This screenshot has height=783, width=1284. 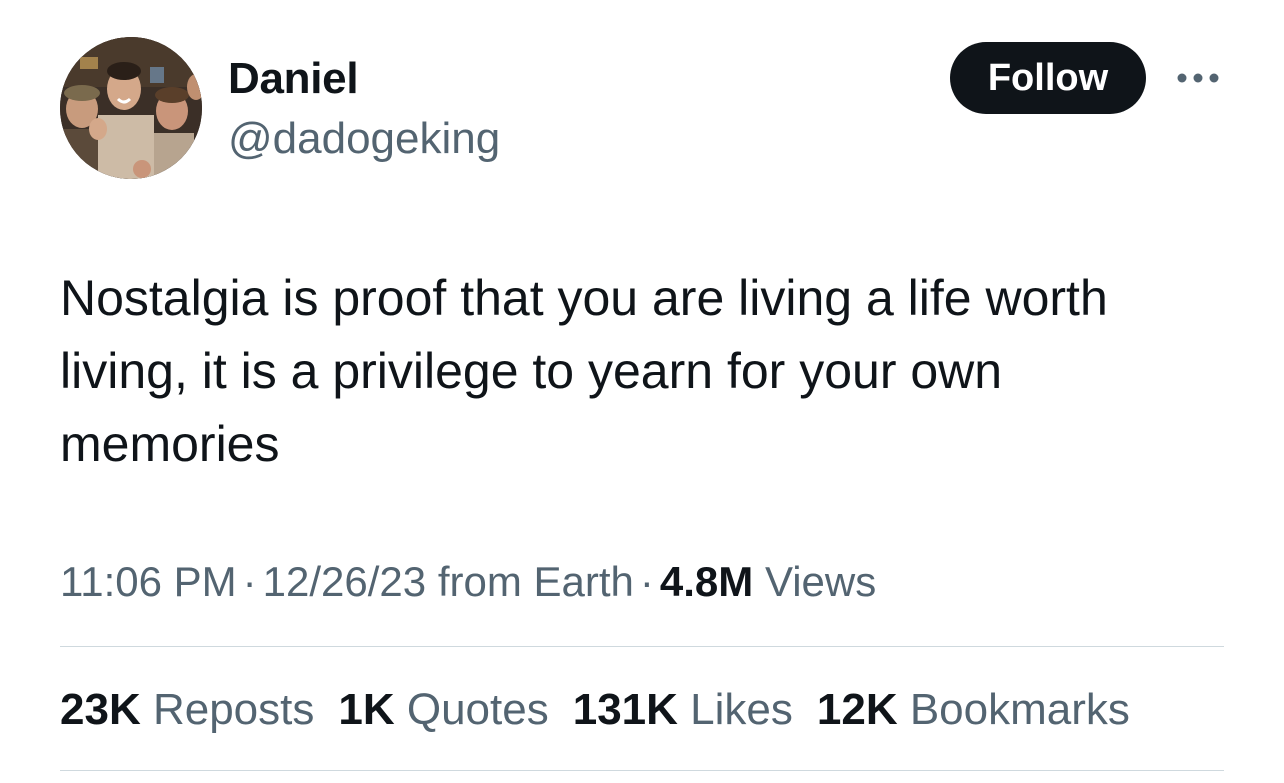 What do you see at coordinates (741, 709) in the screenshot?
I see `stat-label: Likes` at bounding box center [741, 709].